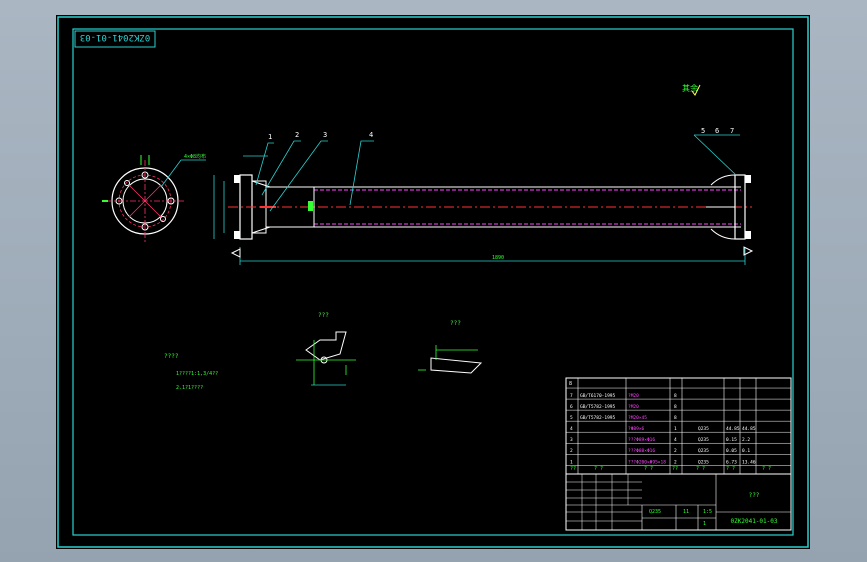 Image resolution: width=867 pixels, height=562 pixels. What do you see at coordinates (325, 135) in the screenshot?
I see `callout-3: 3` at bounding box center [325, 135].